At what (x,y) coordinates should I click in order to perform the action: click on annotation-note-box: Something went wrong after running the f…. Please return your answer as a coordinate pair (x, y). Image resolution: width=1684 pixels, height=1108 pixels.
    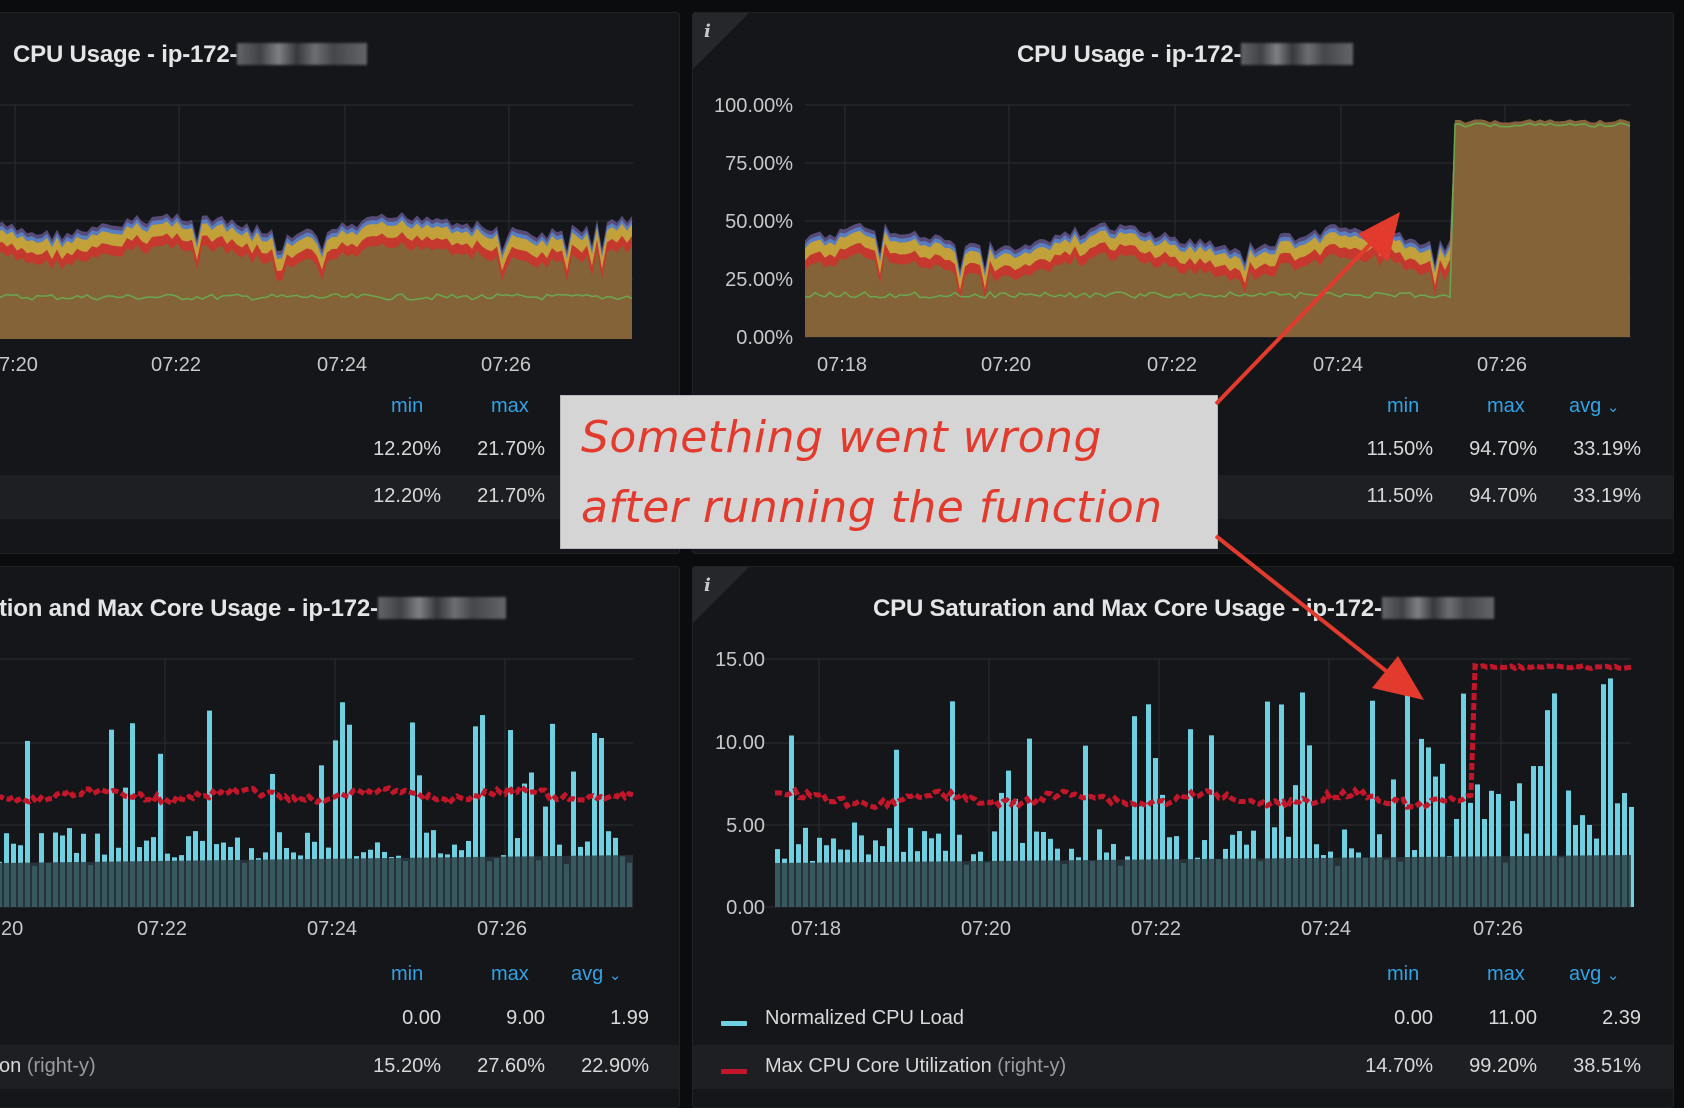
    Looking at the image, I should click on (889, 472).